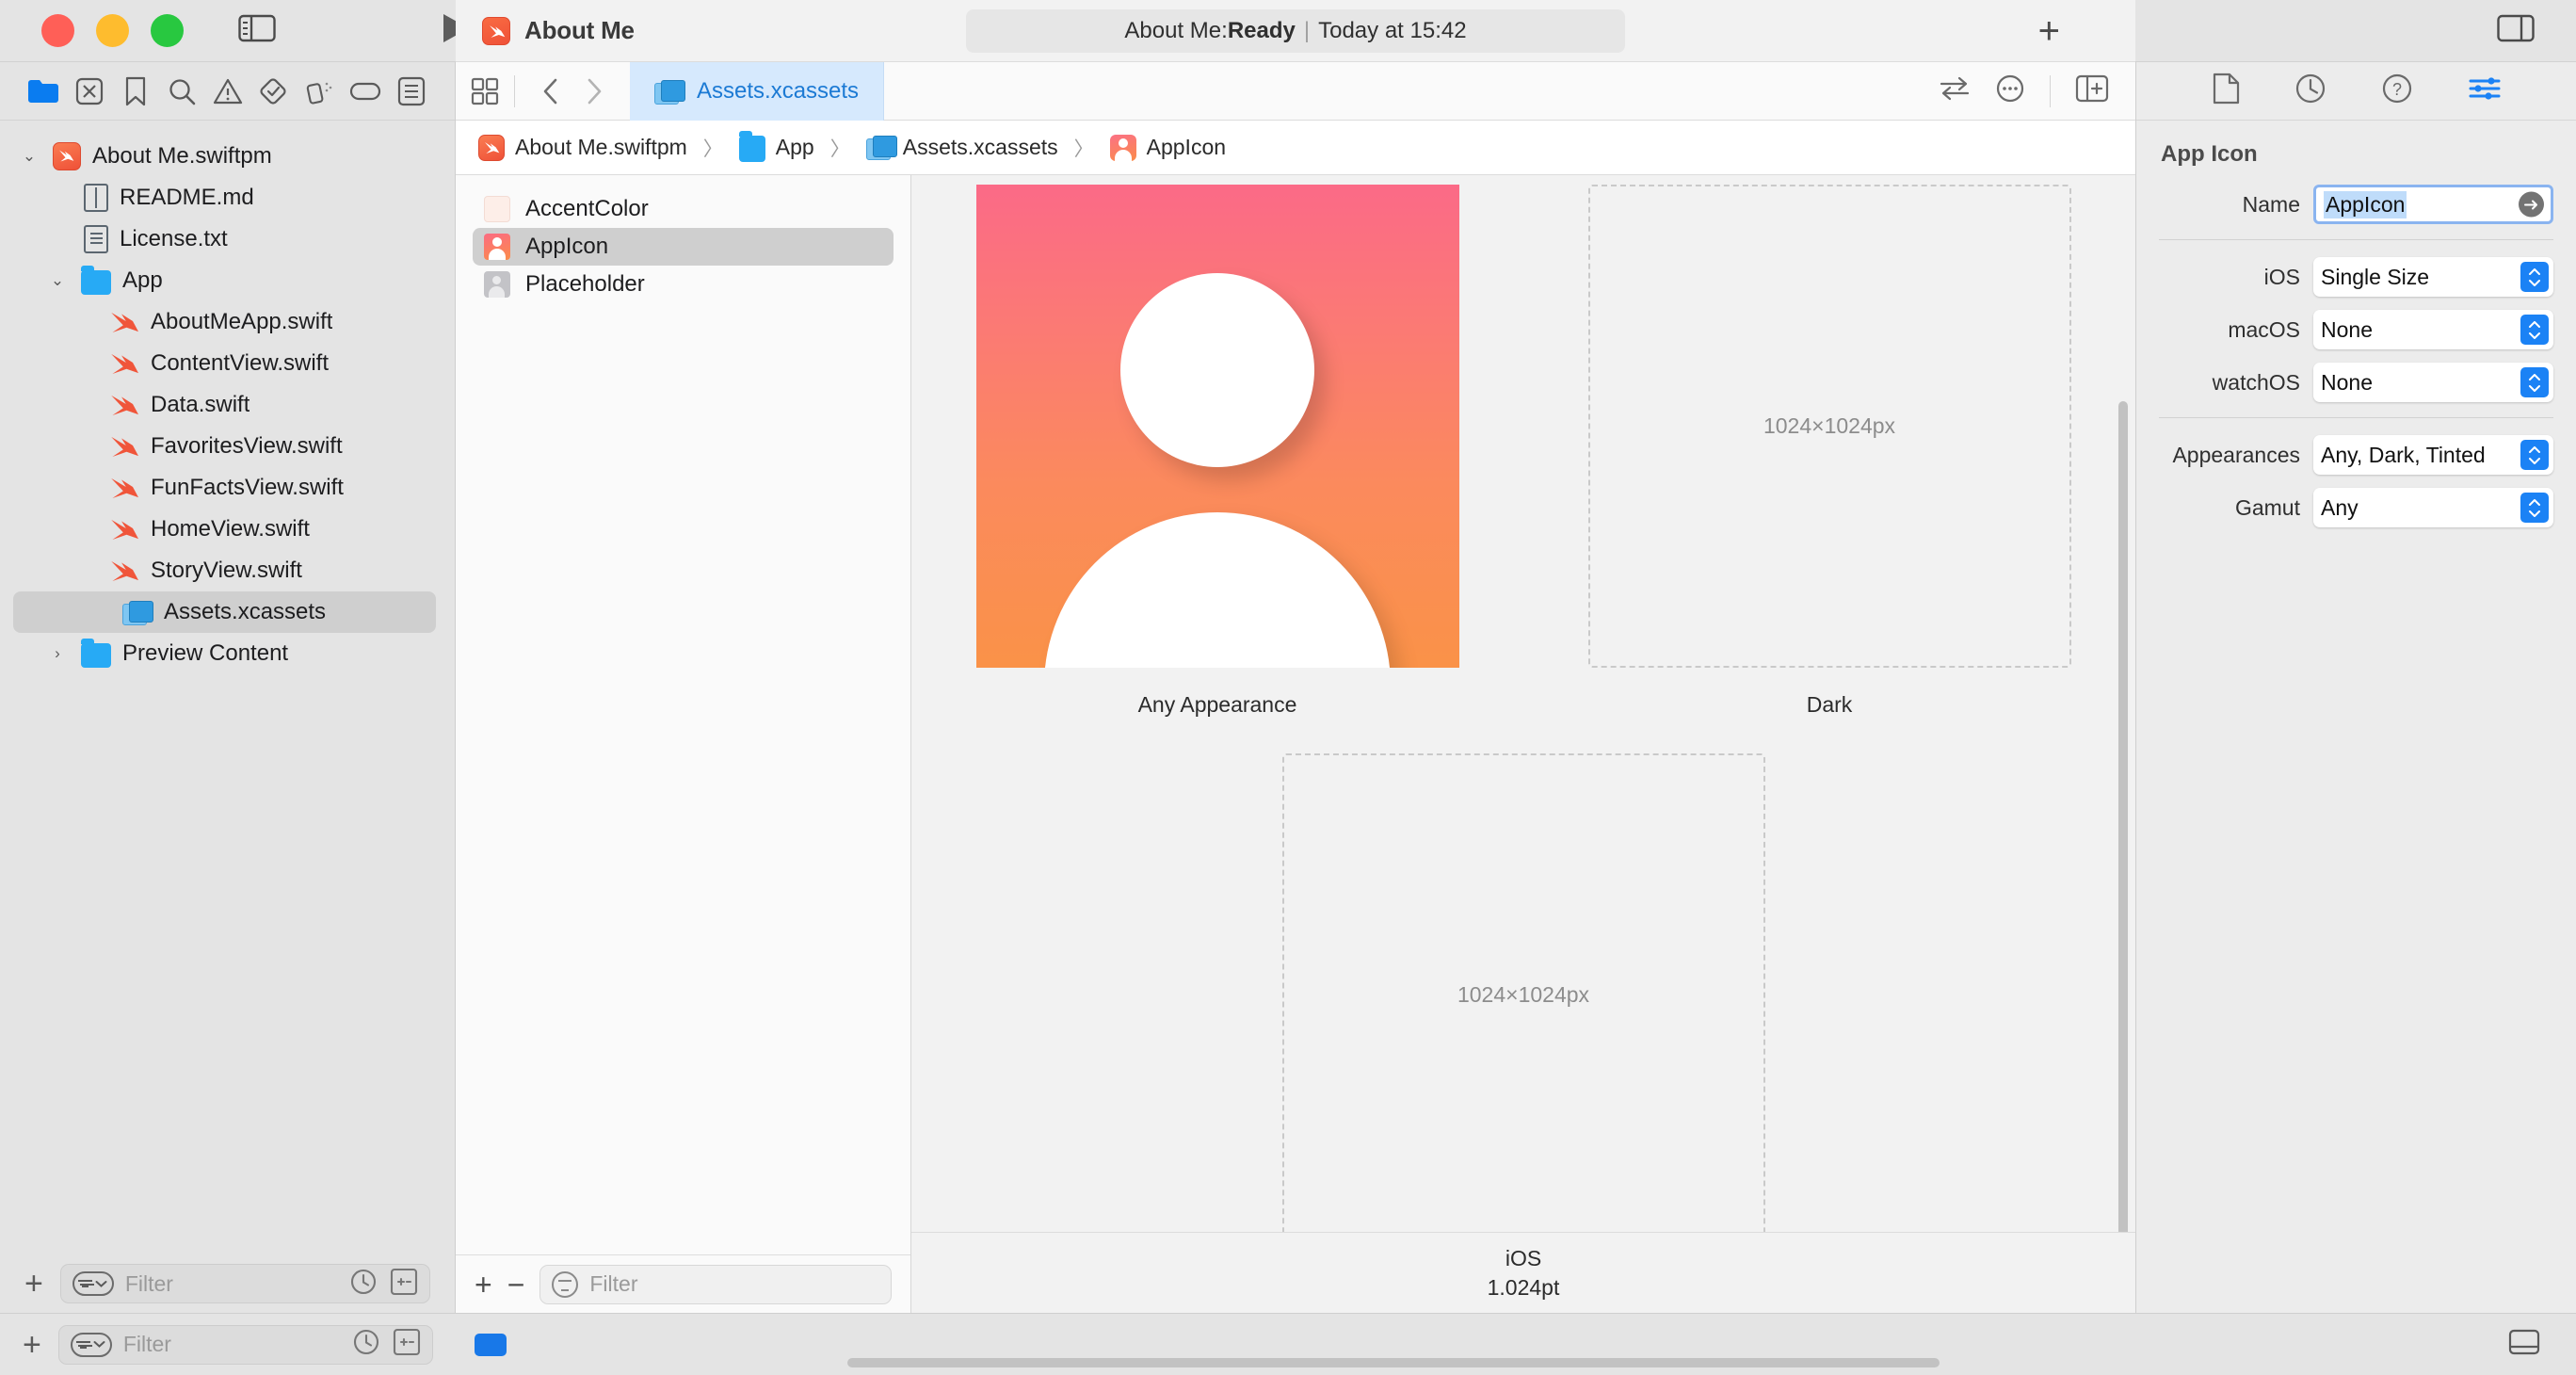  Describe the element at coordinates (227, 239) in the screenshot. I see `navigator-item: ›License.txt` at that location.